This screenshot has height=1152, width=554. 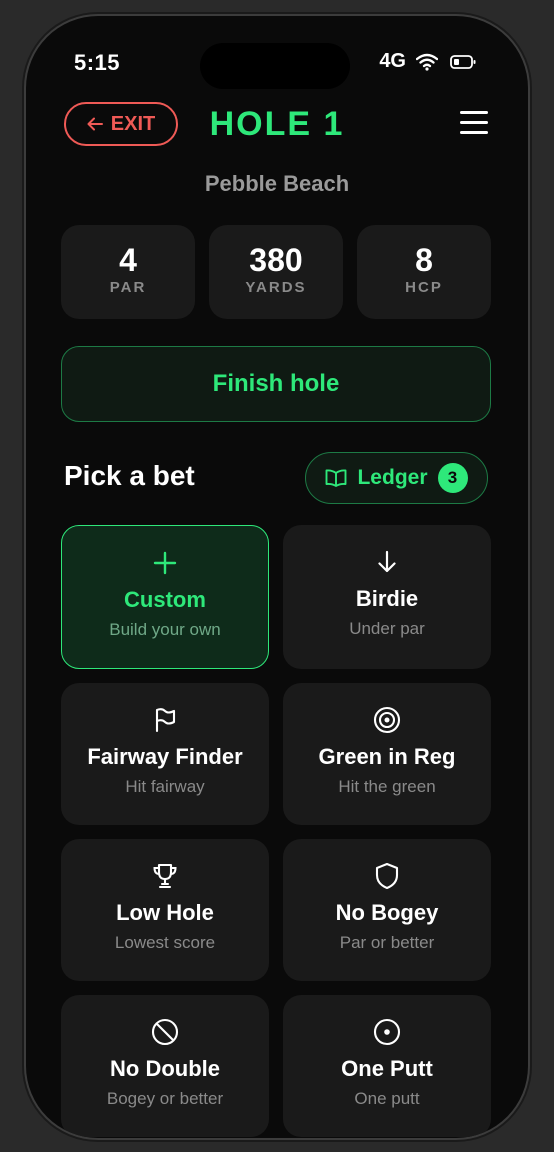 I want to click on bet-name: No Bogey, so click(x=387, y=912).